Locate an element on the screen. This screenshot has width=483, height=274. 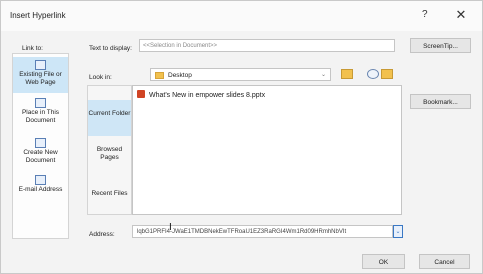
globe-page-icon is located at coordinates (40, 65).